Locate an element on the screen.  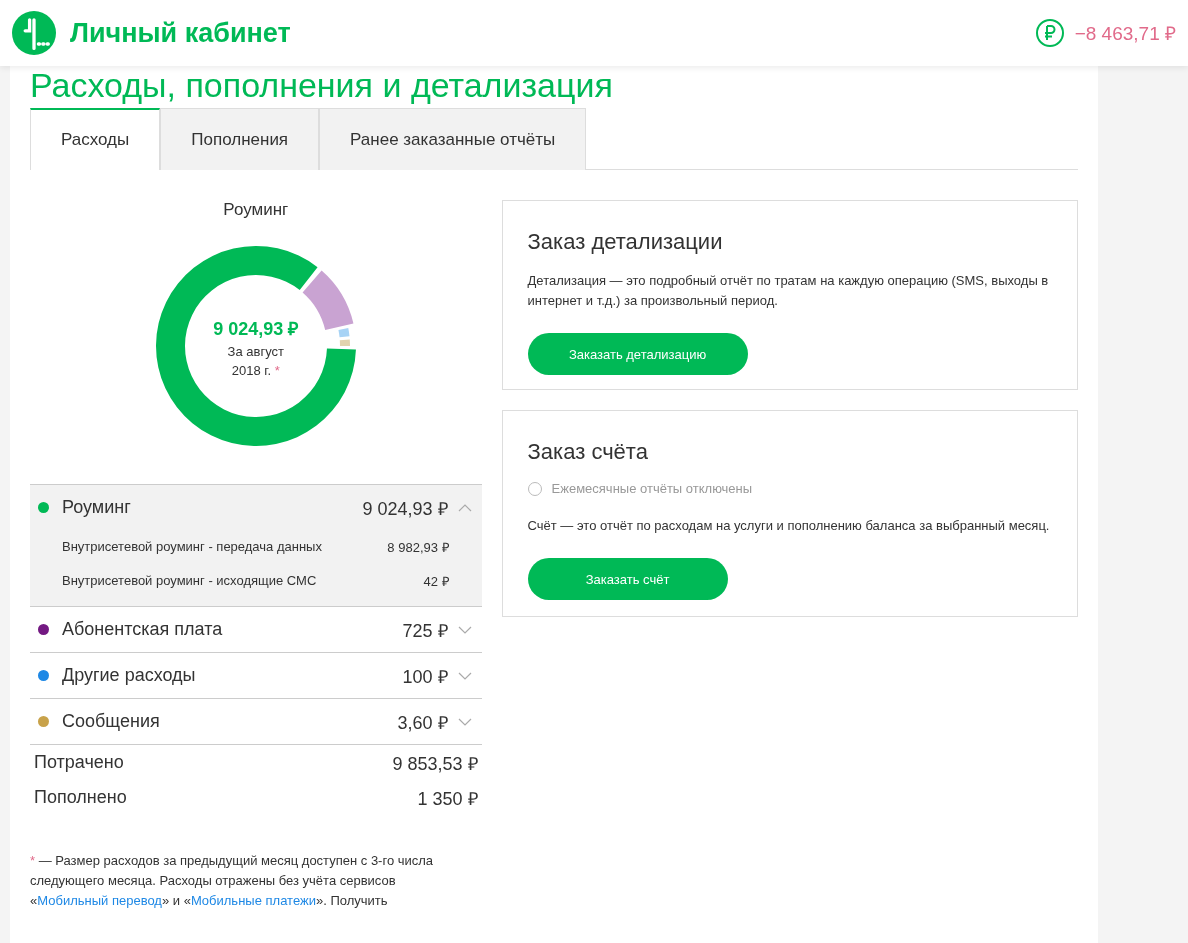
item-amount: 42 ₽ is located at coordinates (436, 581).